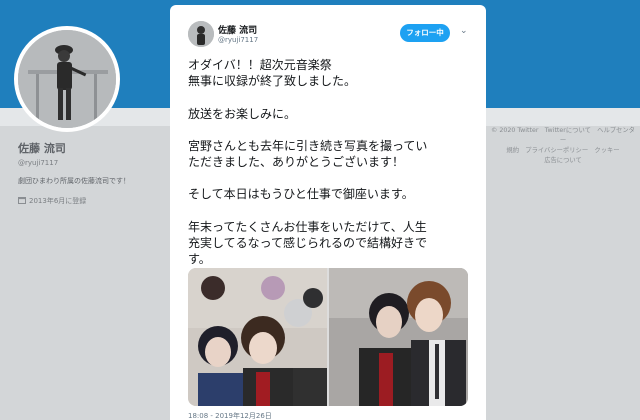 Image resolution: width=640 pixels, height=420 pixels. Describe the element at coordinates (199, 259) in the screenshot. I see `tweet-text-line: す。` at that location.